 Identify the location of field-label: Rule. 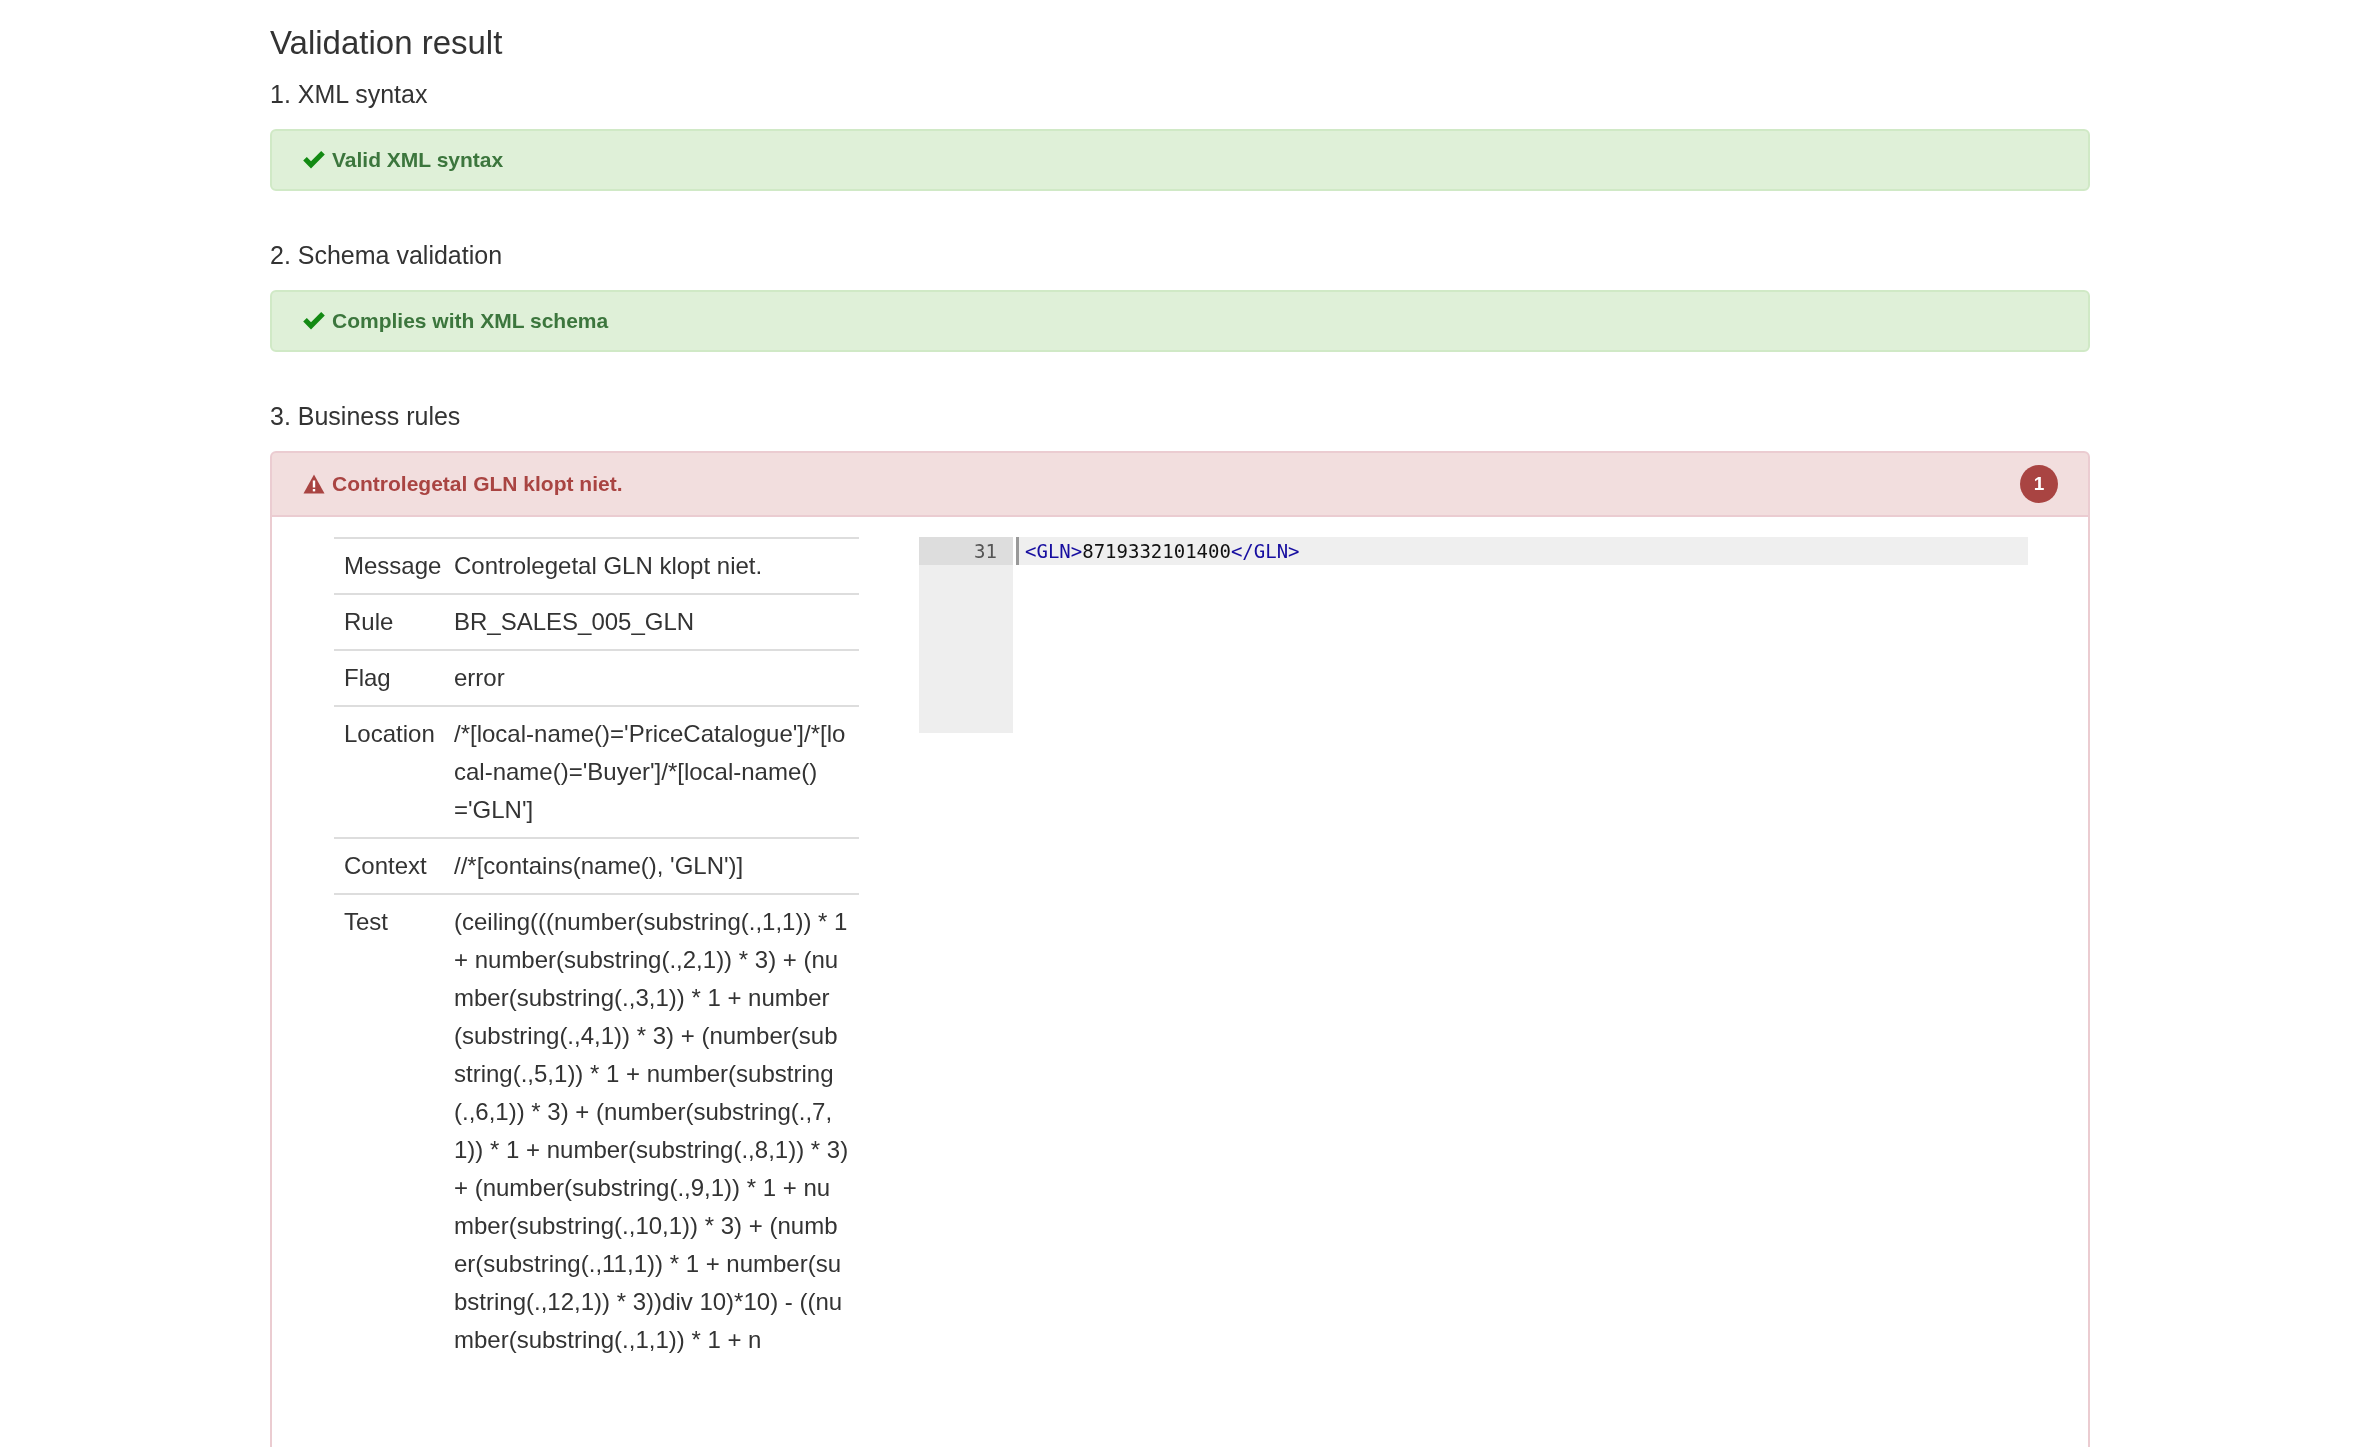
(394, 622).